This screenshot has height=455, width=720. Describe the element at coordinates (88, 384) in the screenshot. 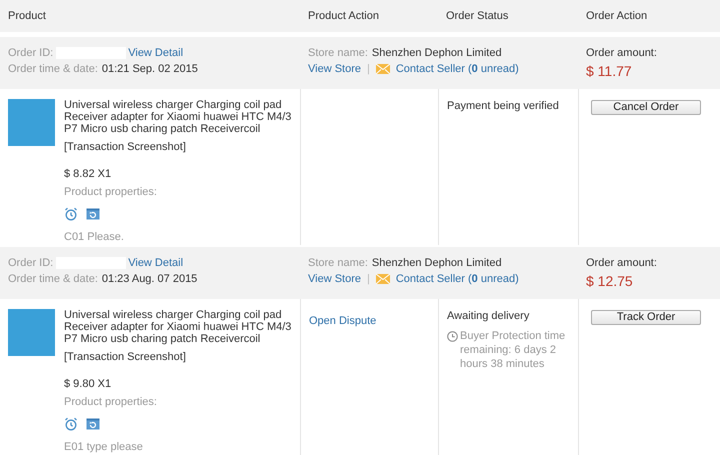

I see `product-price: $ 9.80 X1` at that location.